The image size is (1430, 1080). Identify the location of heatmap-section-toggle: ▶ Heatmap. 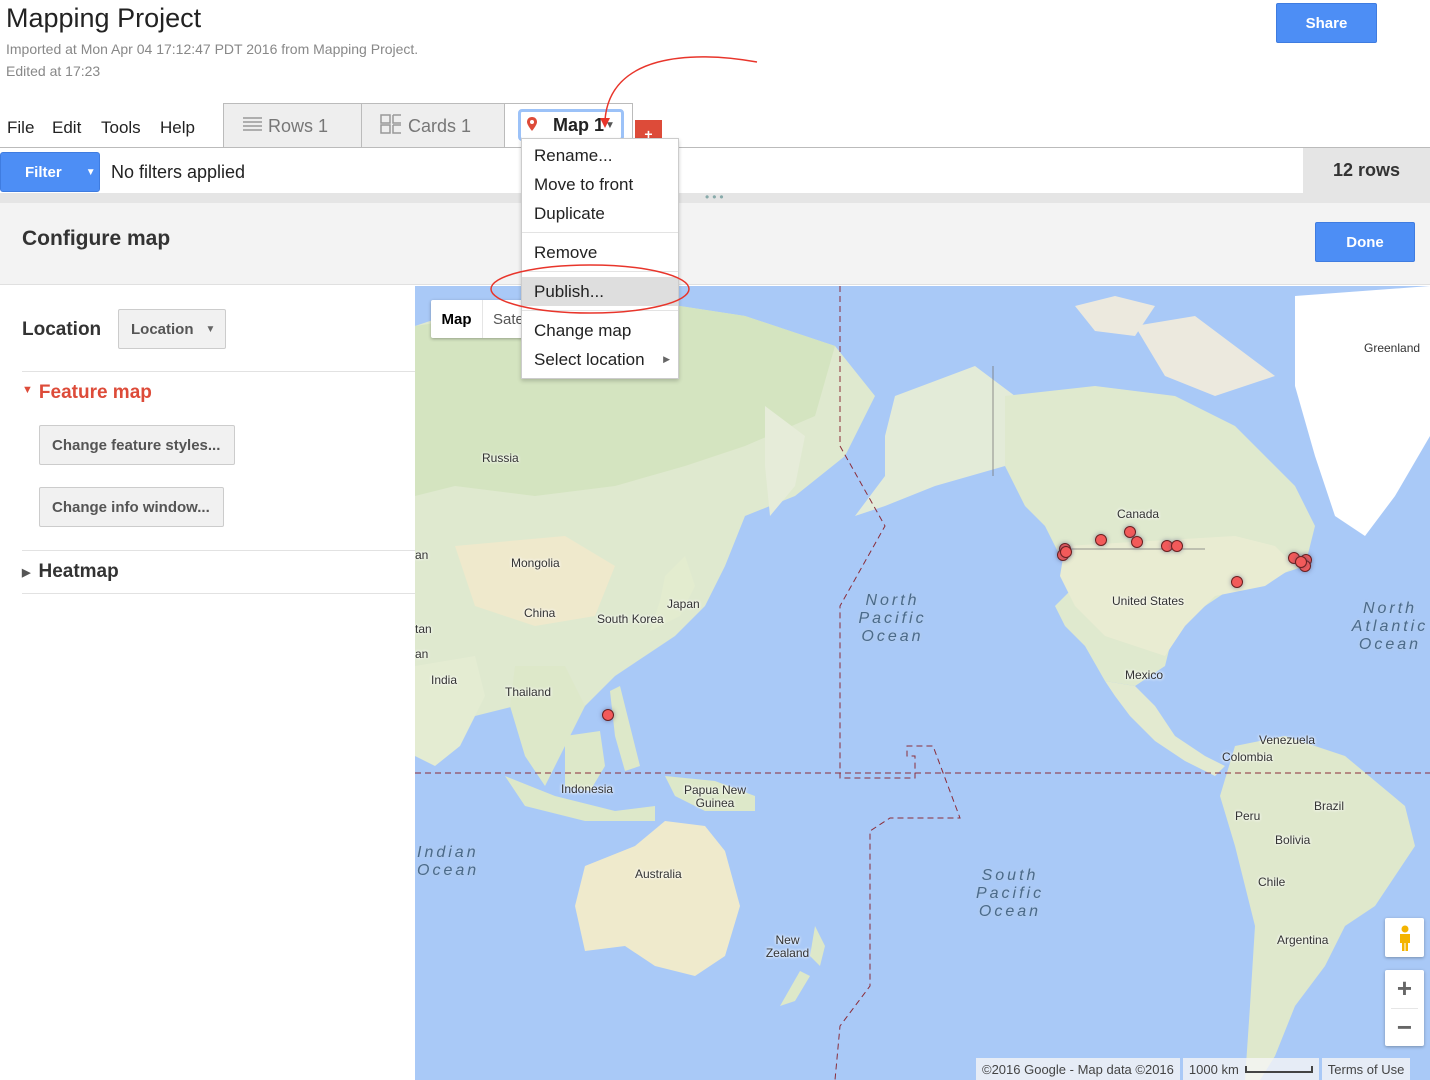
(70, 572).